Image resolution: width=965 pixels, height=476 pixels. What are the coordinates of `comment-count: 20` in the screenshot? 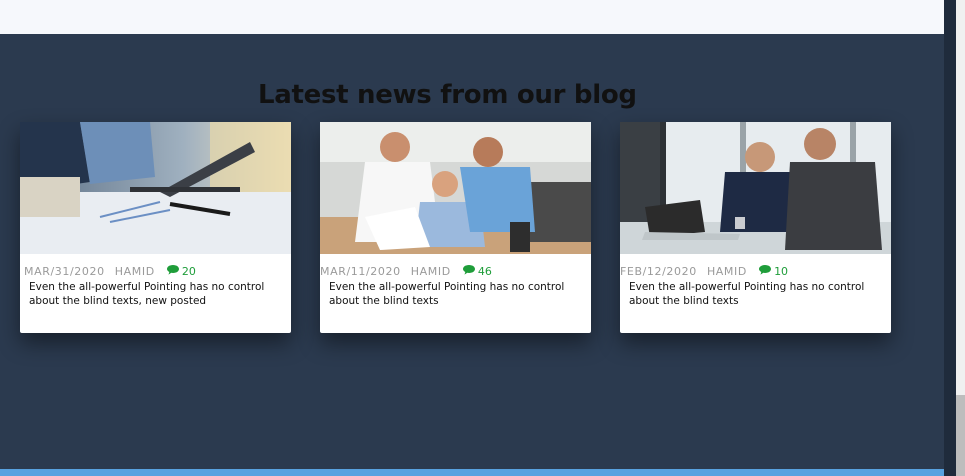 It's located at (188, 271).